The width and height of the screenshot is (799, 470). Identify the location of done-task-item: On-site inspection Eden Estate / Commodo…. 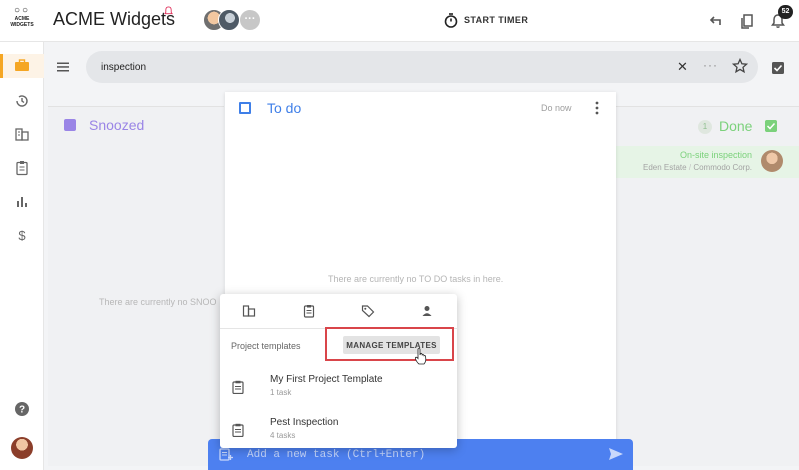
(707, 162).